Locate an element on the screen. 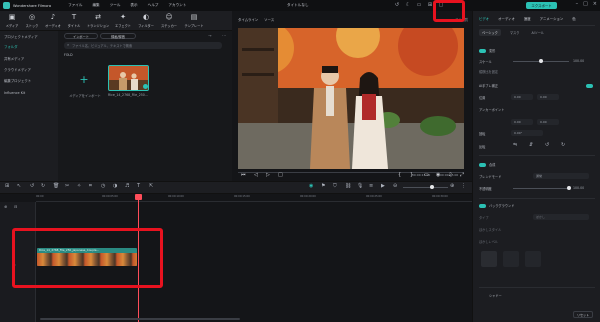 The width and height of the screenshot is (600, 322). media-search-input: ファイル名、ビジュアル、テキストで検索 is located at coordinates (143, 45).